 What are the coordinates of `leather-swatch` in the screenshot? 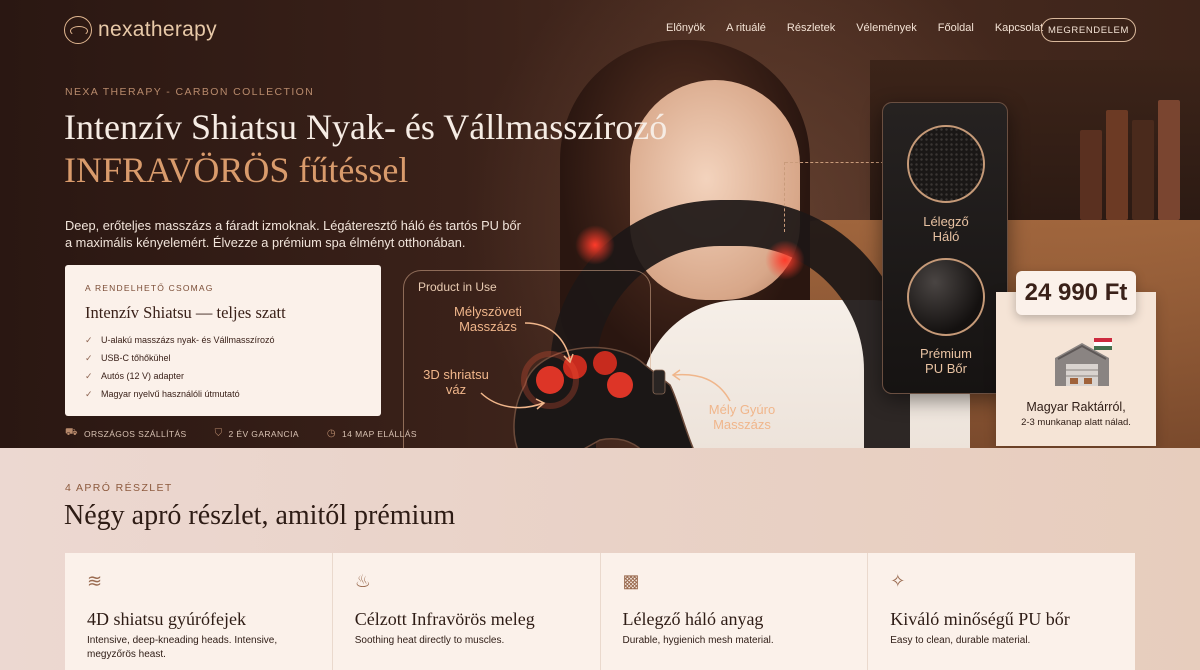 It's located at (946, 297).